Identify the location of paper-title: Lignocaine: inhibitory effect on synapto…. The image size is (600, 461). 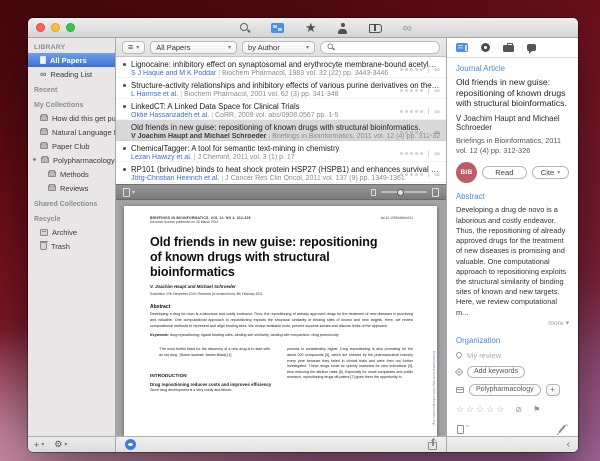
(285, 64).